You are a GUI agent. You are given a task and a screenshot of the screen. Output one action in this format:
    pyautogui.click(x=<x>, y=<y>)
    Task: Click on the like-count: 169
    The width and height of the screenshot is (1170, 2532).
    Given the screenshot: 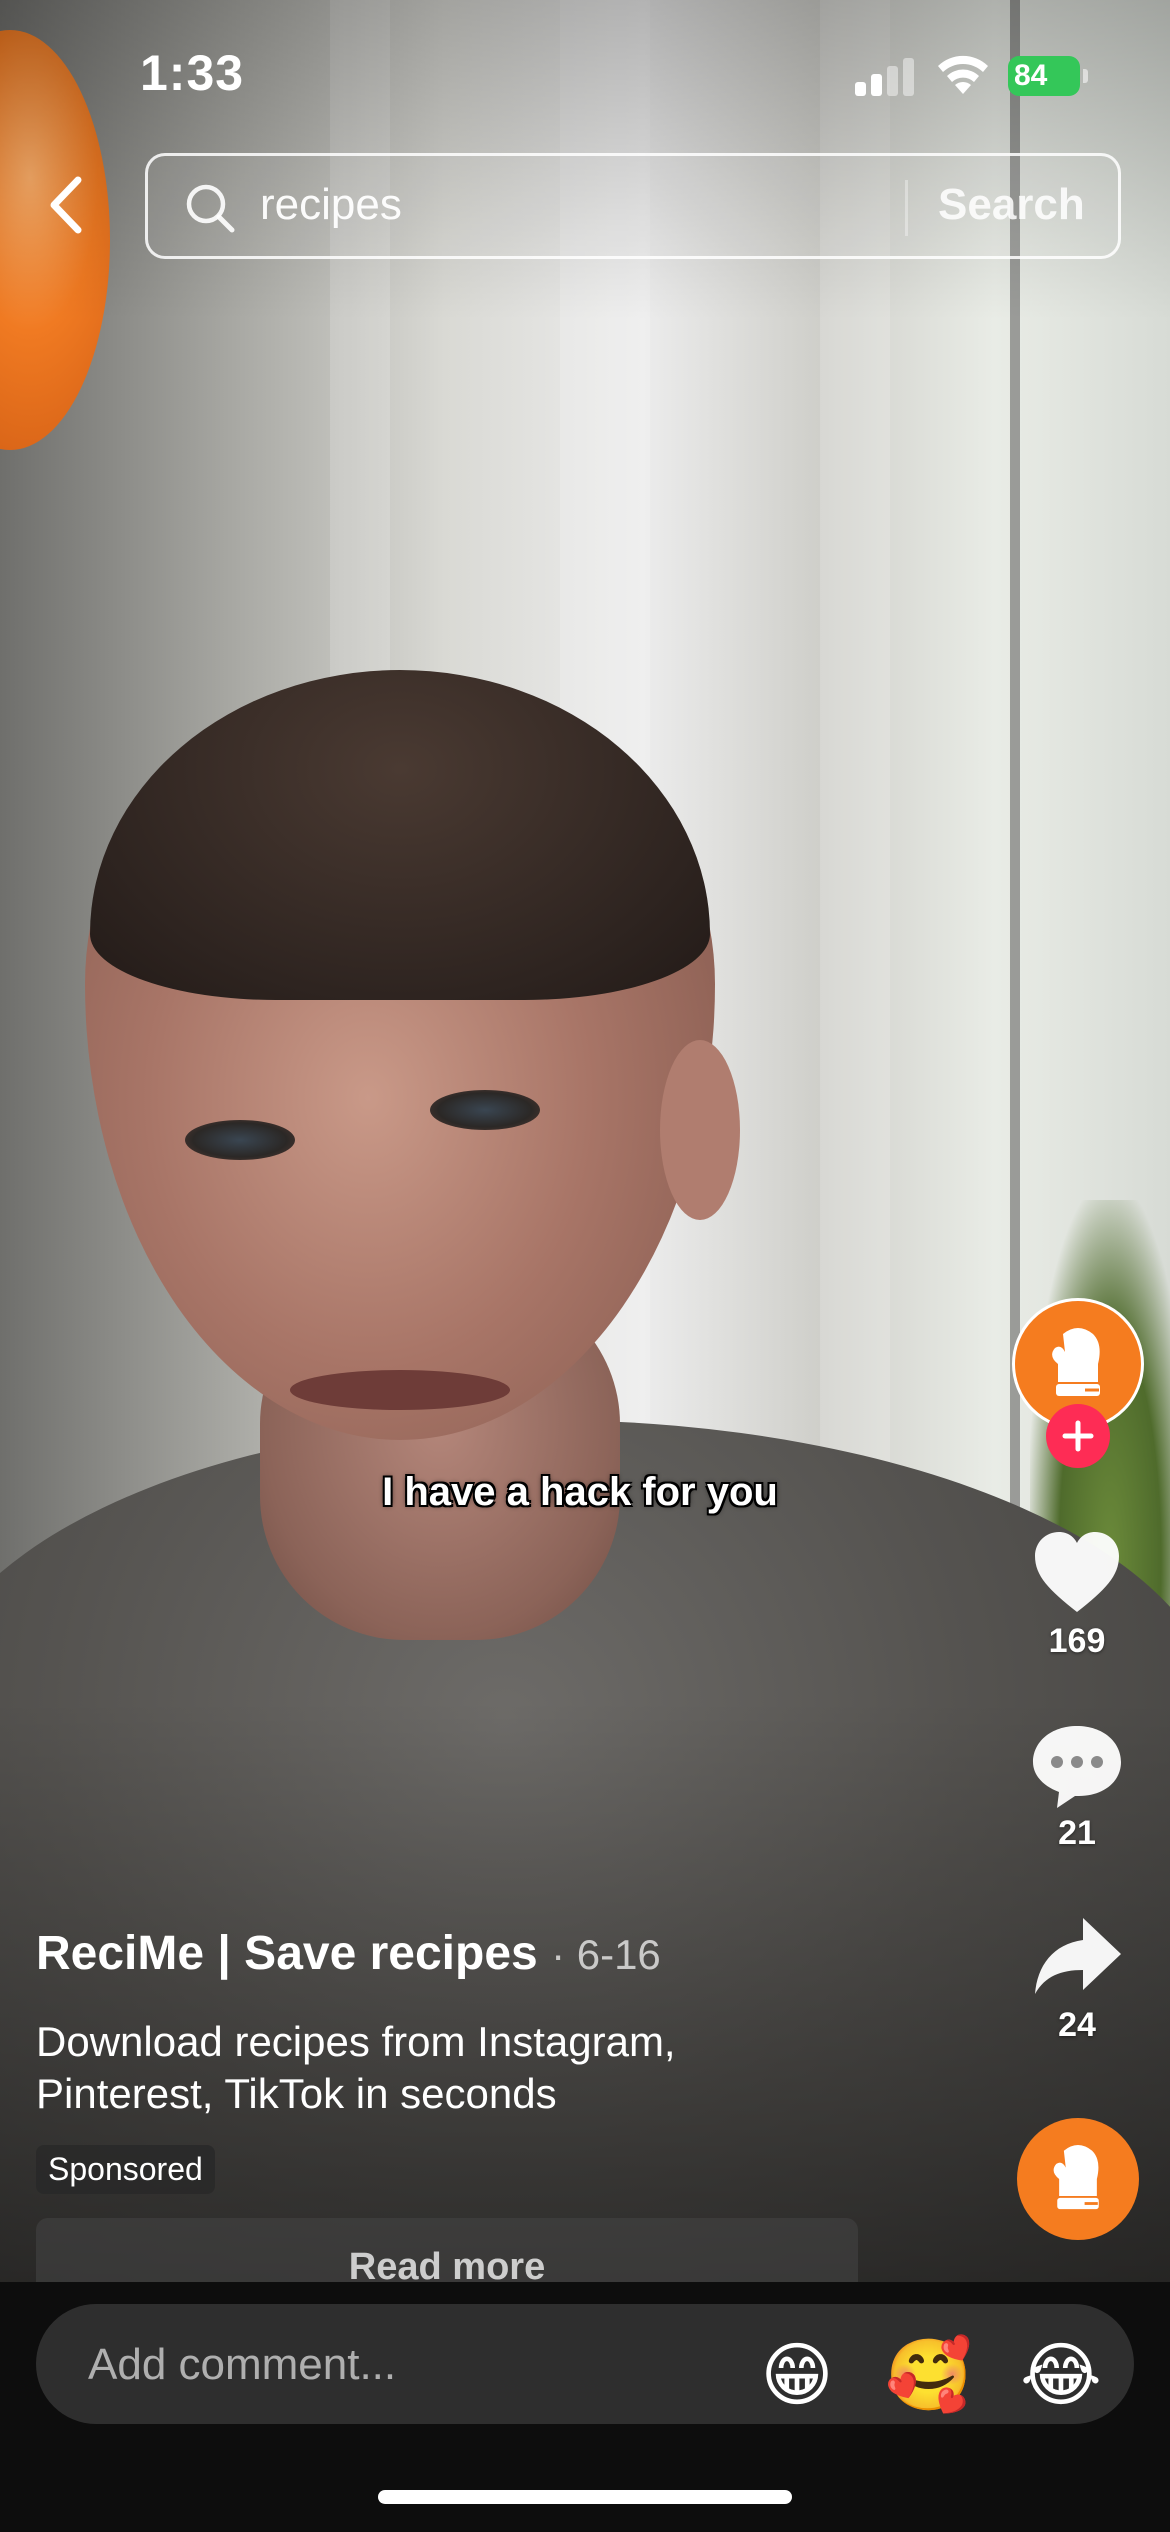 What is the action you would take?
    pyautogui.click(x=1077, y=1641)
    